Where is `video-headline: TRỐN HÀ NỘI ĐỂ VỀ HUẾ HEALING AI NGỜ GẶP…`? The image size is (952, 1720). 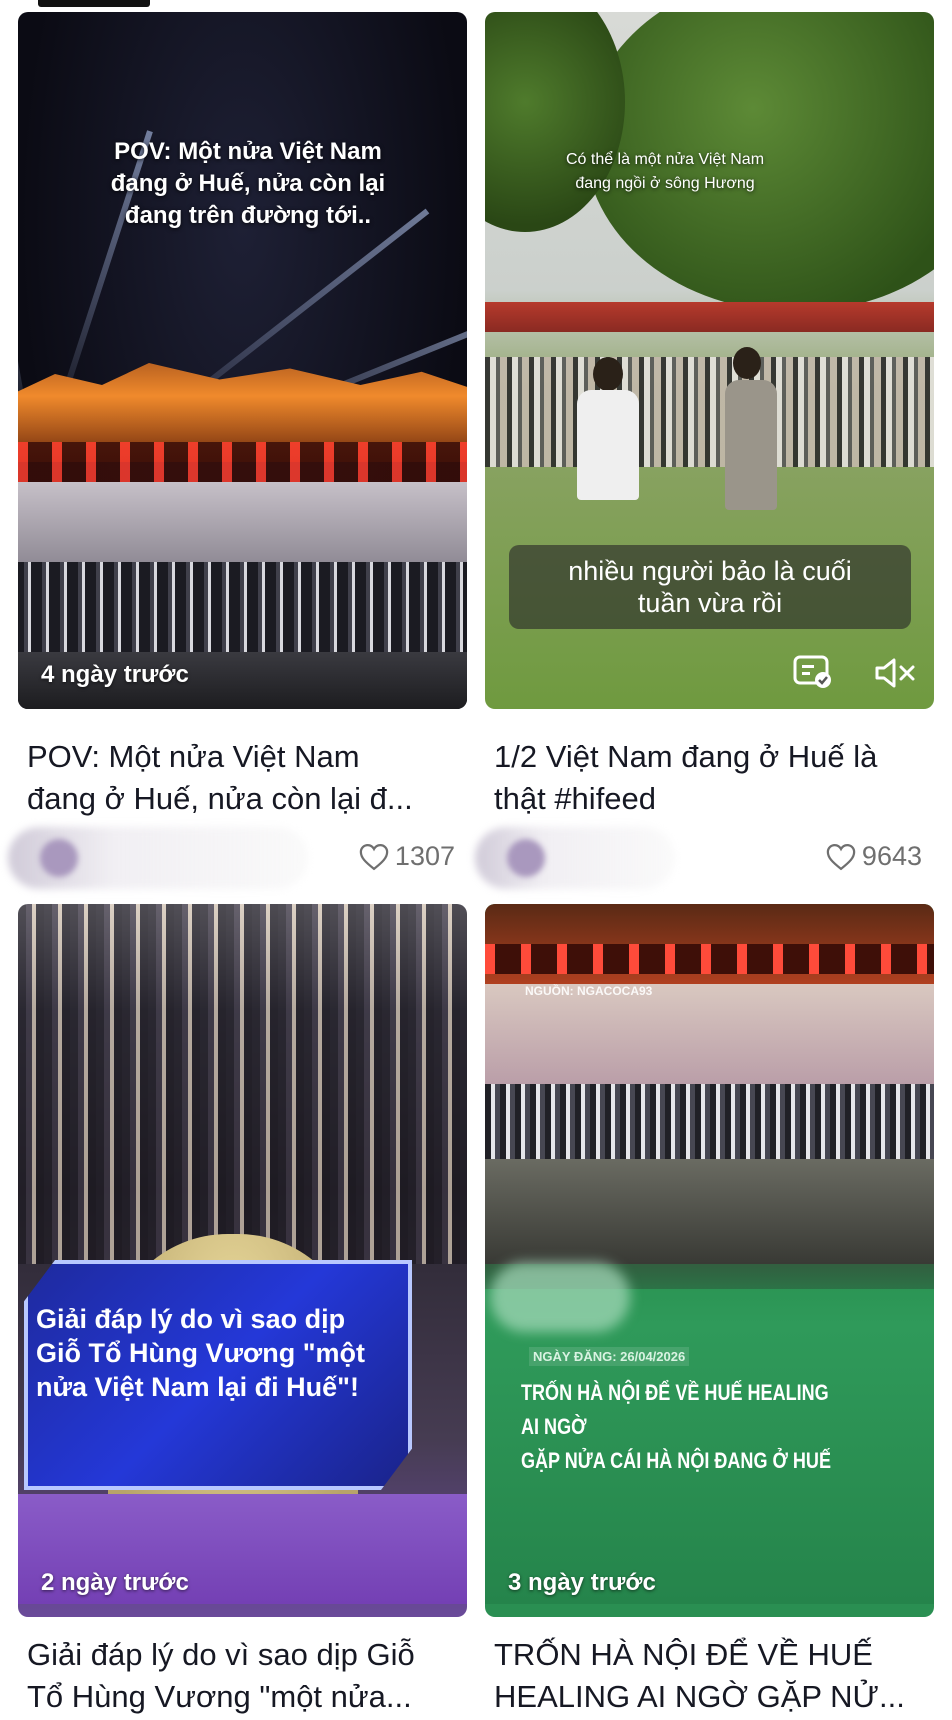
video-headline: TRỐN HÀ NỘI ĐỂ VỀ HUẾ HEALING AI NGỜ GẶP… is located at coordinates (676, 1426).